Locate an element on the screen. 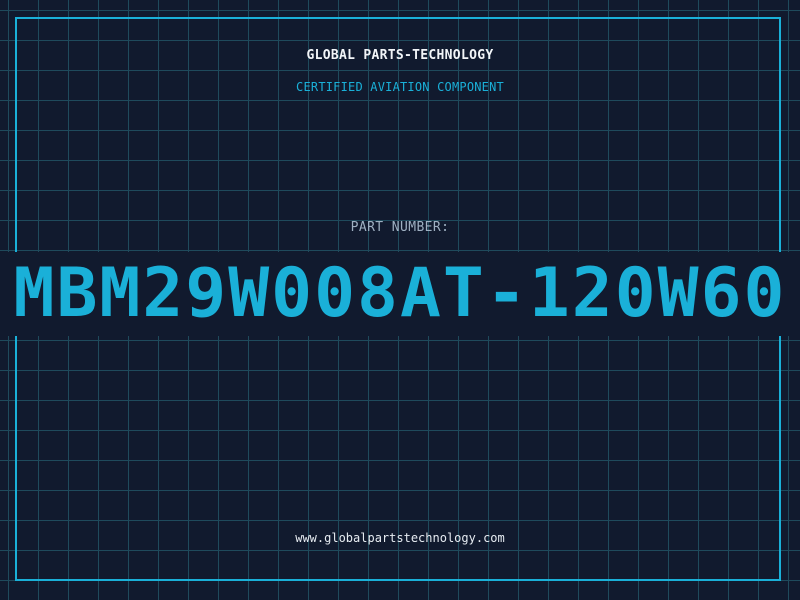 The width and height of the screenshot is (800, 600). part-number-label: PART NUMBER: is located at coordinates (400, 227).